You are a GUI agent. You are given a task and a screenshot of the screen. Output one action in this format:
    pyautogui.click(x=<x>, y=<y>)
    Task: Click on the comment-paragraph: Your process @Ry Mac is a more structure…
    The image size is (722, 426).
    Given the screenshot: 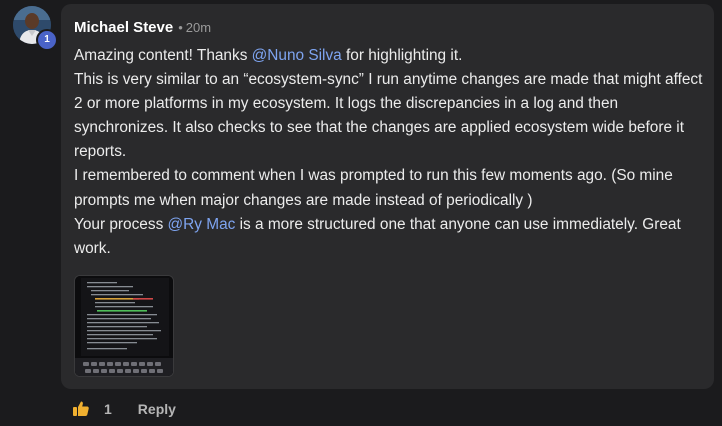 What is the action you would take?
    pyautogui.click(x=389, y=237)
    